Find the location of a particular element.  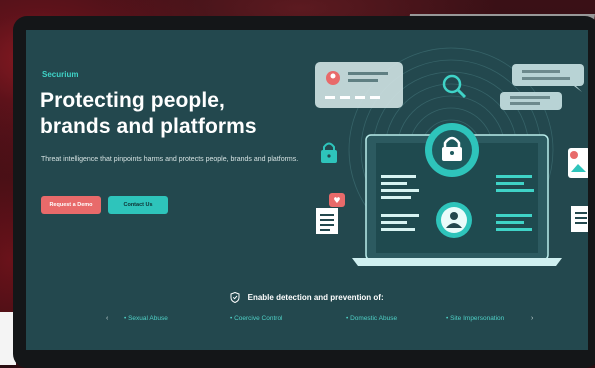

request-demo-button: Request a Demo is located at coordinates (71, 205).